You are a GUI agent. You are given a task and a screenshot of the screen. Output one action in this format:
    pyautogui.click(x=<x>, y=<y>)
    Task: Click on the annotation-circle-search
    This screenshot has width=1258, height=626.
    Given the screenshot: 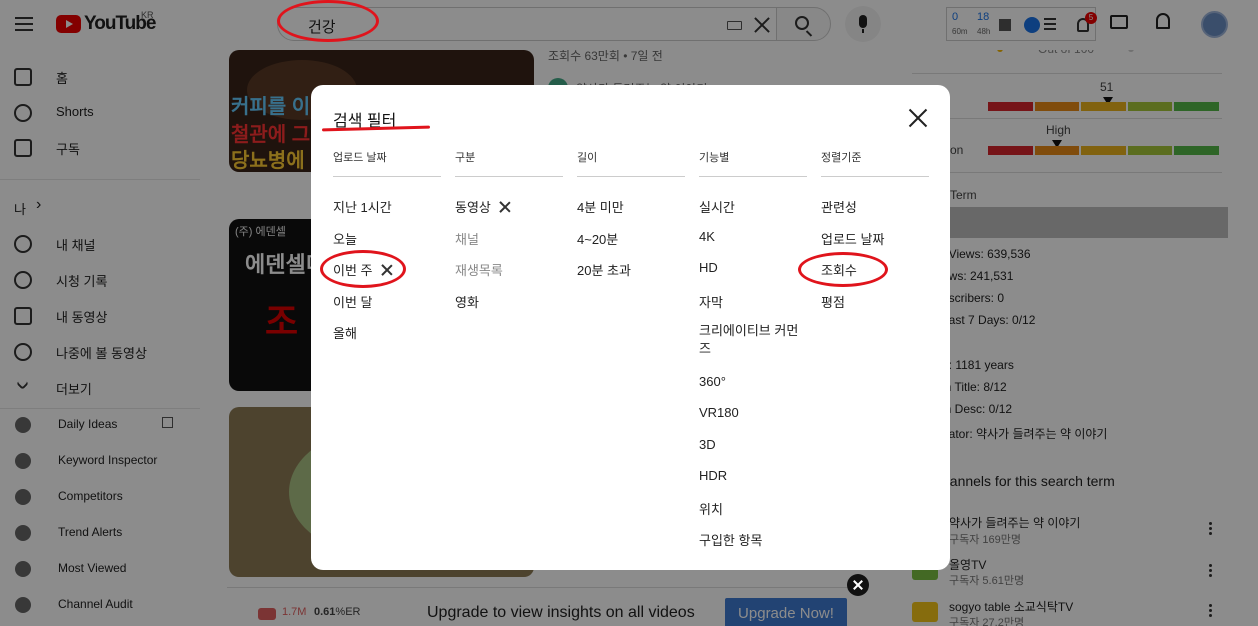 What is the action you would take?
    pyautogui.click(x=328, y=21)
    